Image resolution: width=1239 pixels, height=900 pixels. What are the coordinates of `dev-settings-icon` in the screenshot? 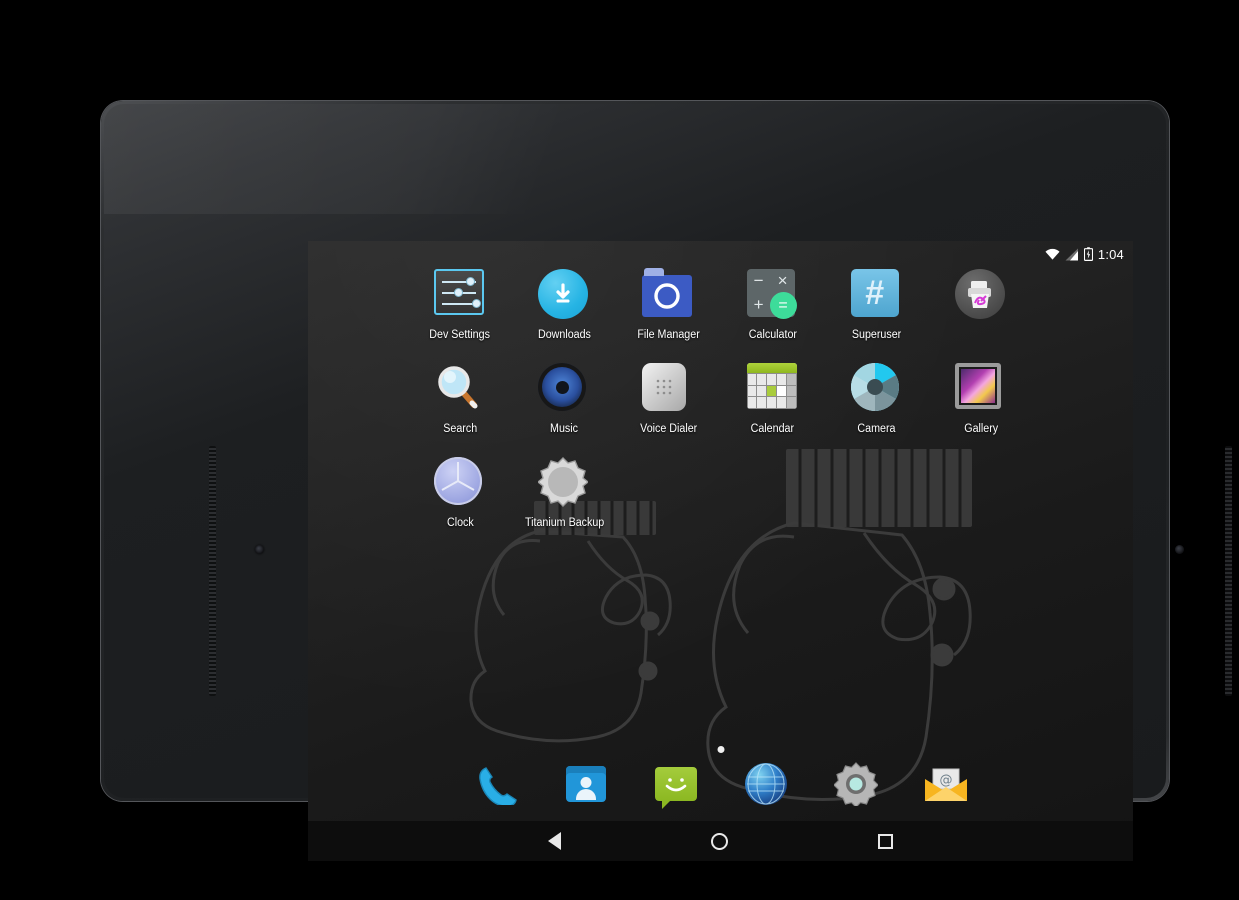 It's located at (460, 295).